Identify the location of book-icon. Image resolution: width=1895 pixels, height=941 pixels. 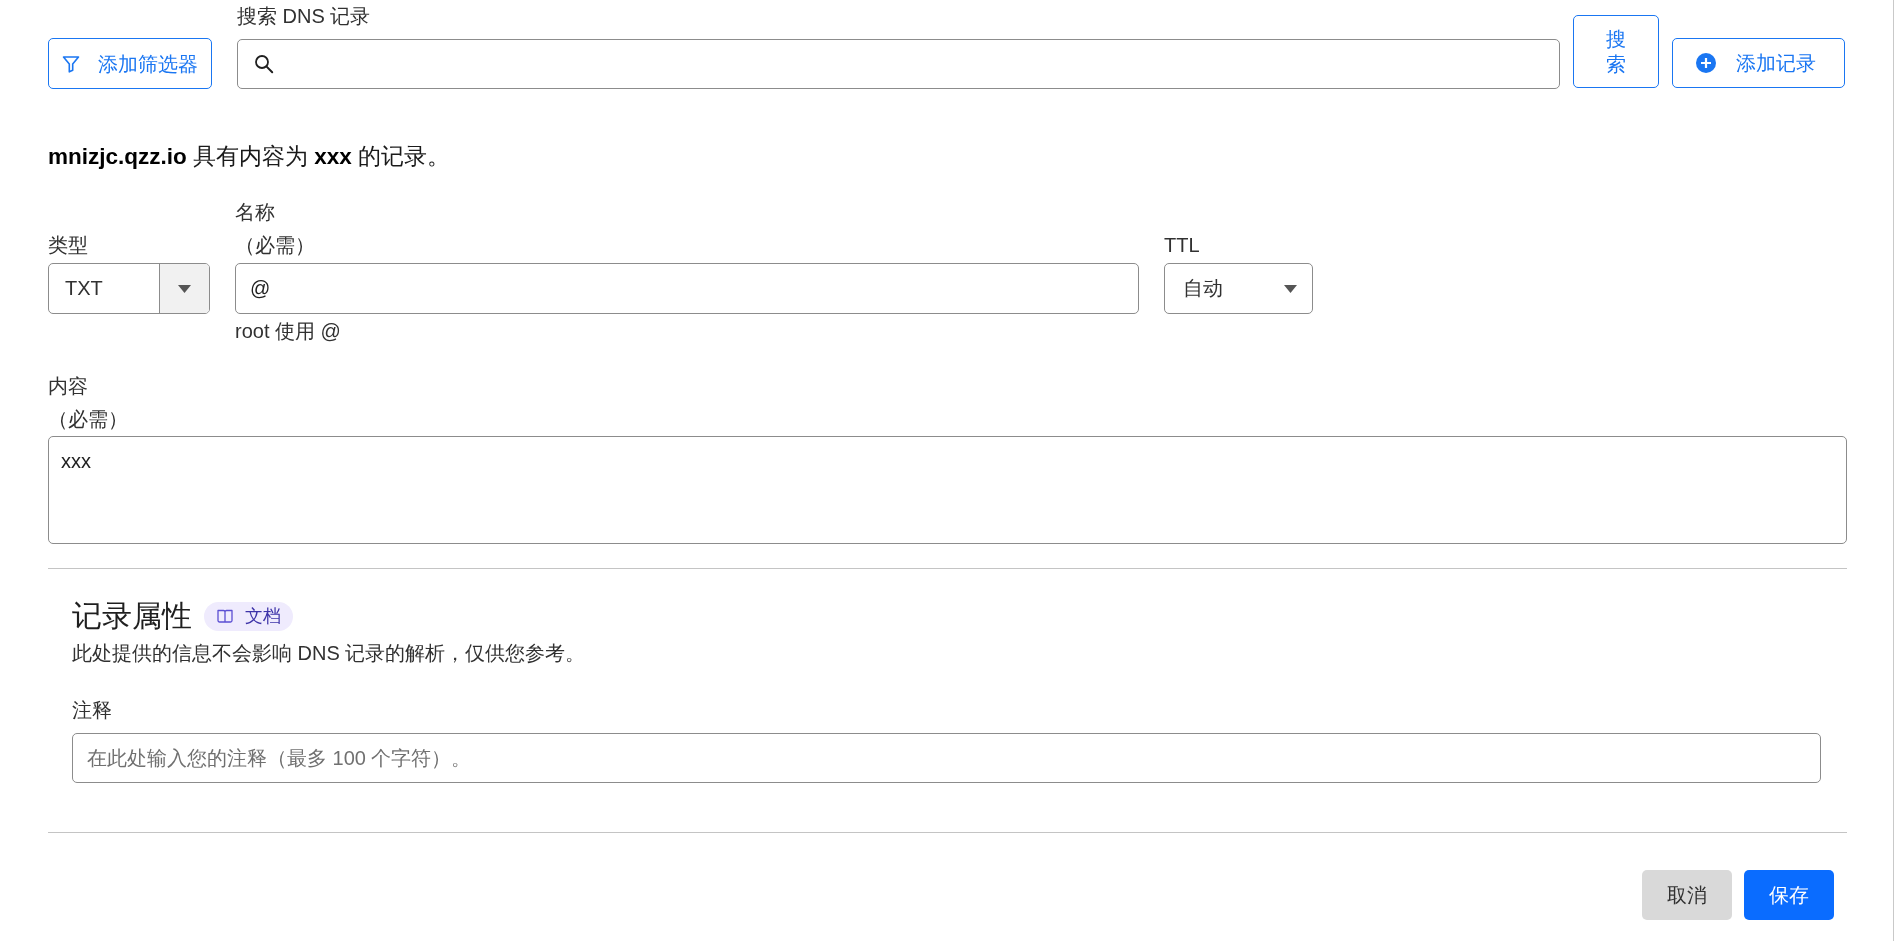
(224, 616).